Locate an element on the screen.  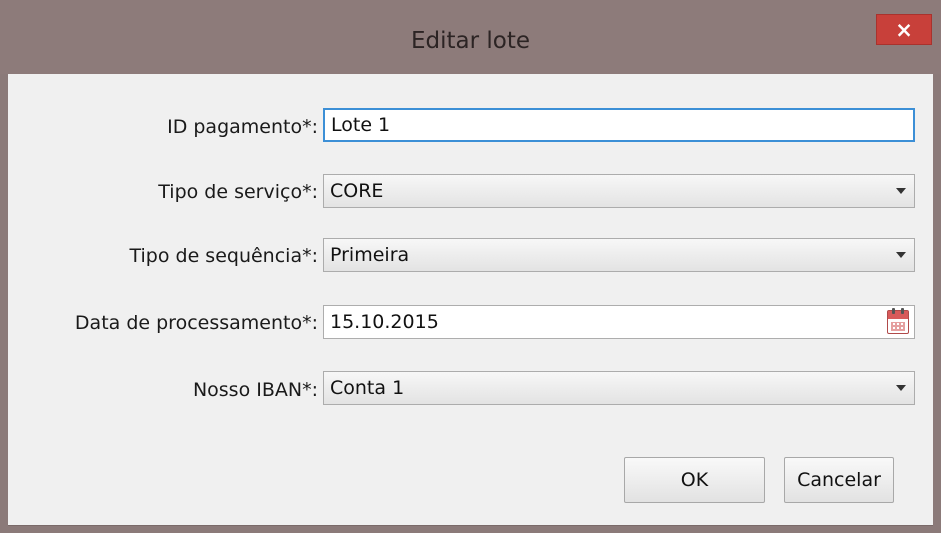
cancel-button: Cancelar is located at coordinates (839, 480).